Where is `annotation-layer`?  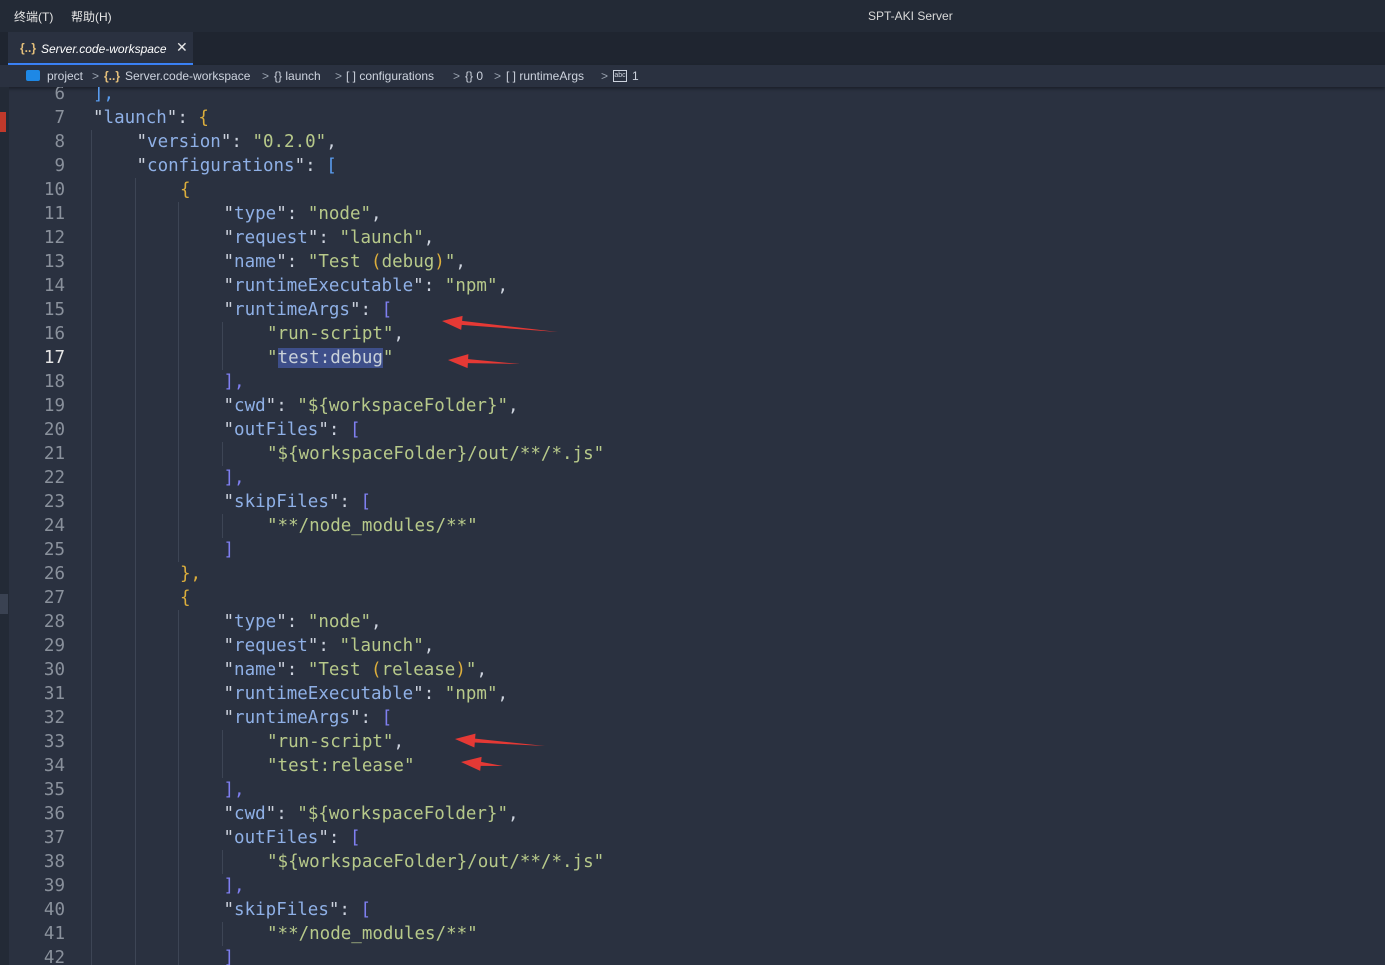 annotation-layer is located at coordinates (500, 543).